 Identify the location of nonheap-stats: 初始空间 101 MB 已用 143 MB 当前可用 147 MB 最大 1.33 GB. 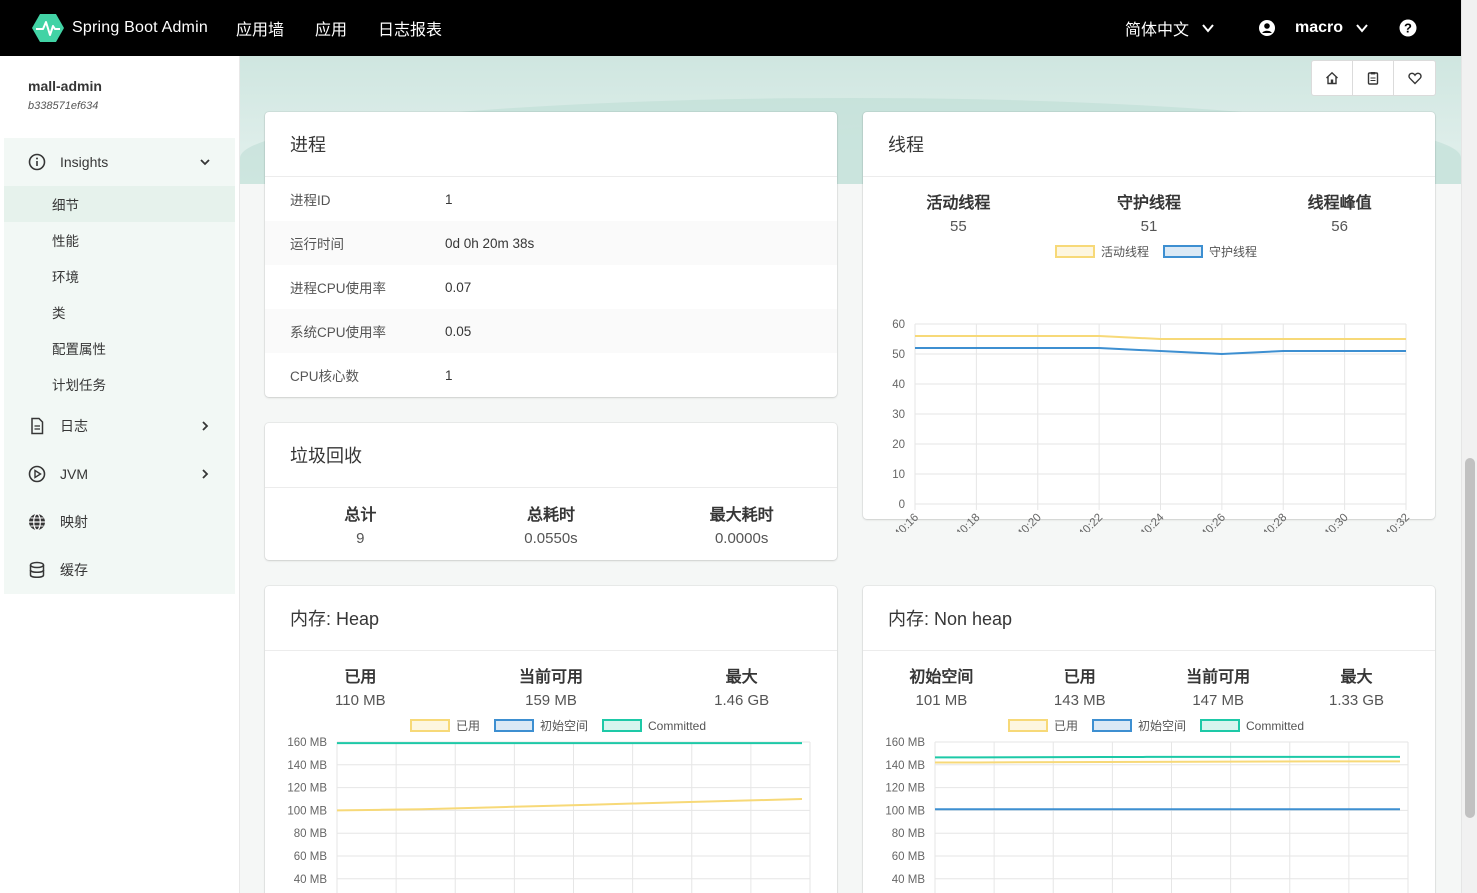
(1149, 680).